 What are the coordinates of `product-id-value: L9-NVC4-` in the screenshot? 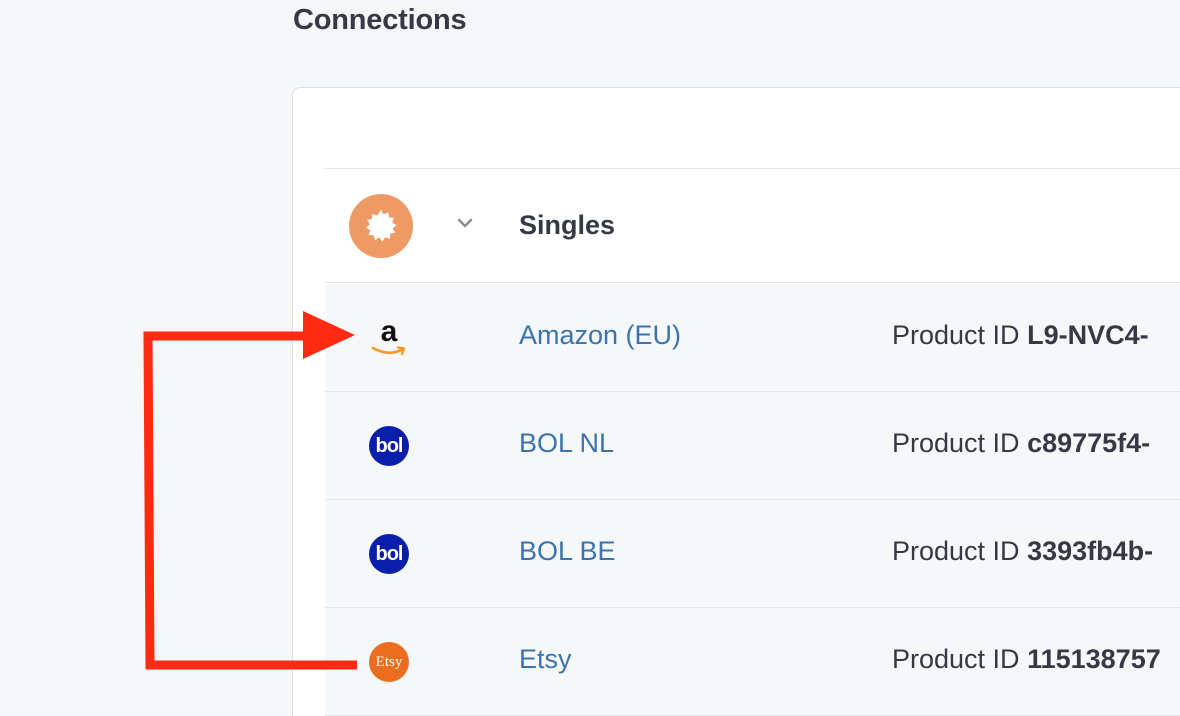 It's located at (1088, 335).